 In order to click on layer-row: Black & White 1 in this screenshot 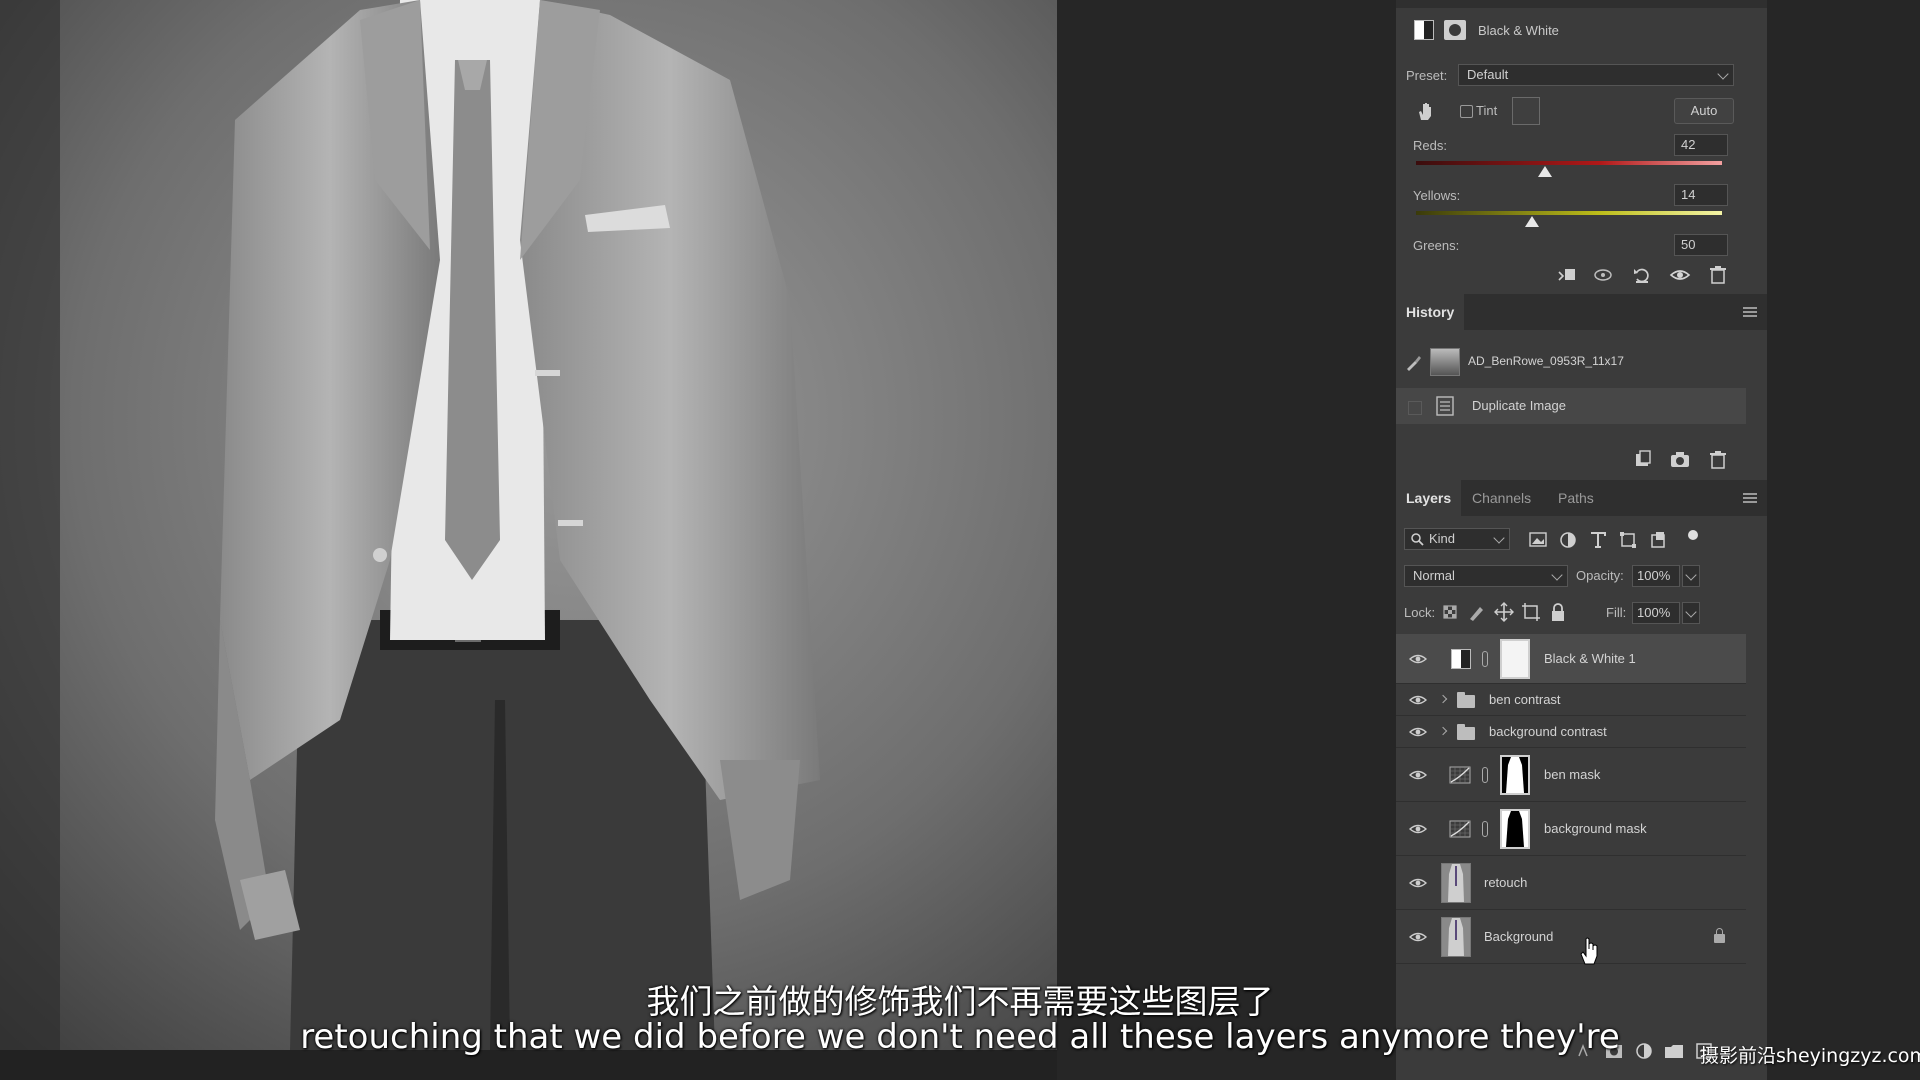, I will do `click(1571, 659)`.